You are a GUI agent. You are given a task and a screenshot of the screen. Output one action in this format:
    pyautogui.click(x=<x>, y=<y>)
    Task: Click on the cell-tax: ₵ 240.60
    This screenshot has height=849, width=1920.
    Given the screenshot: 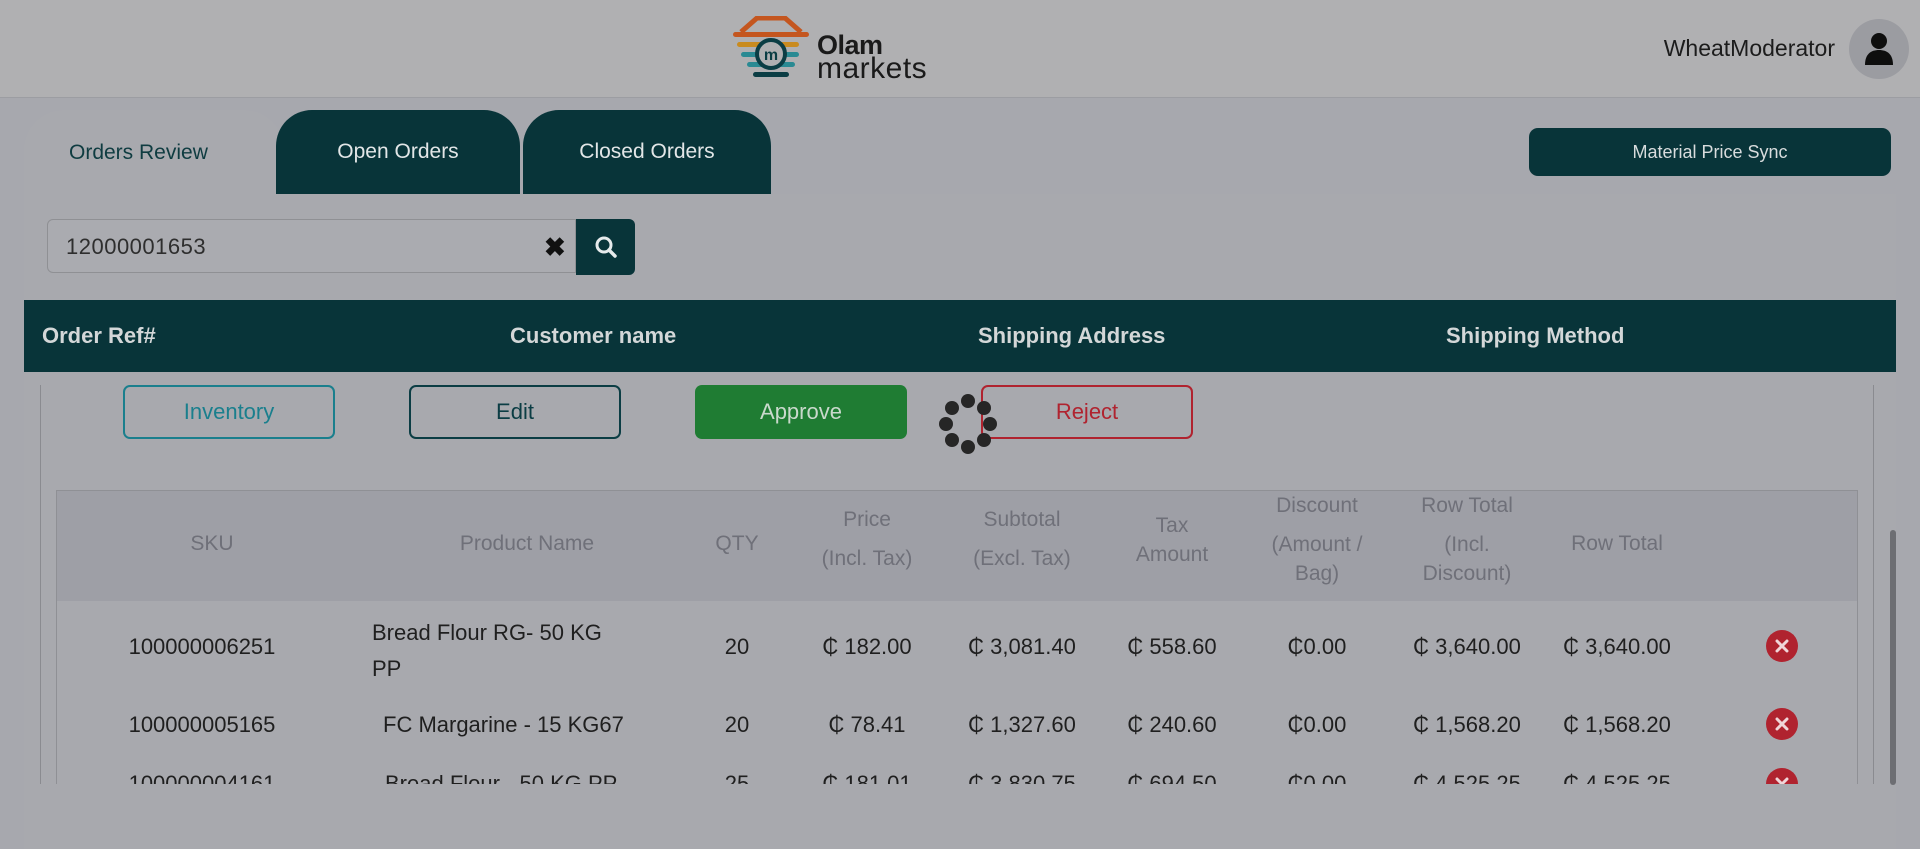 What is the action you would take?
    pyautogui.click(x=1172, y=724)
    